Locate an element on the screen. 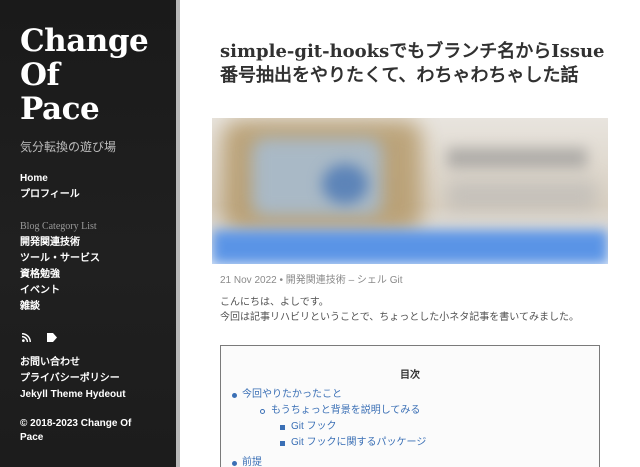 This screenshot has width=640, height=467. nav-category-chat: 雑談 is located at coordinates (100, 307).